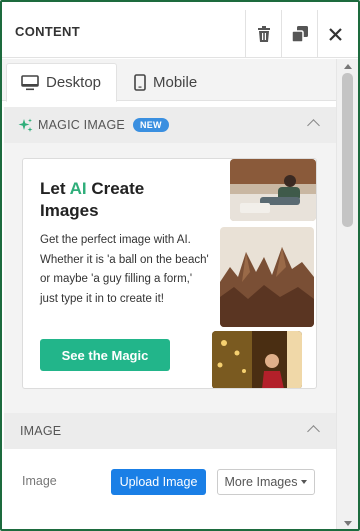 This screenshot has height=531, width=360. I want to click on mobile-icon, so click(140, 82).